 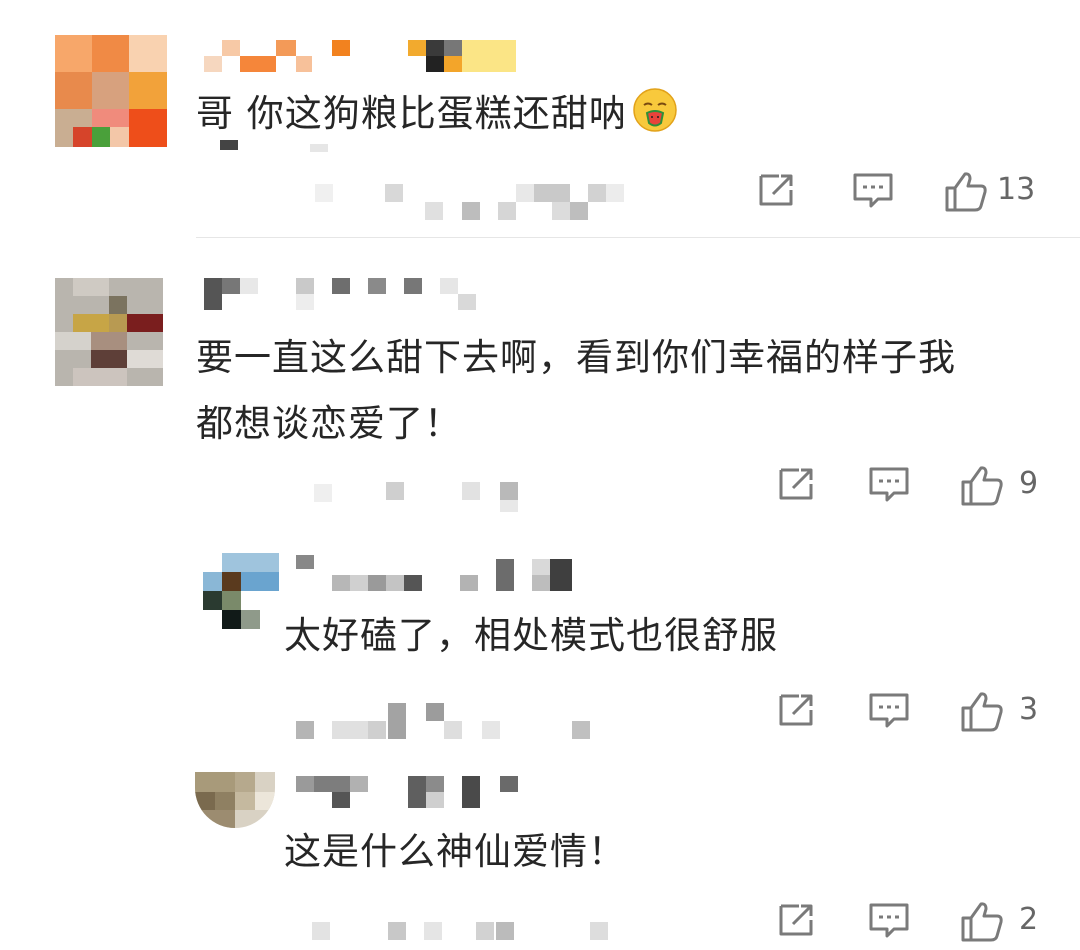 I want to click on like-count: 9, so click(x=1029, y=483).